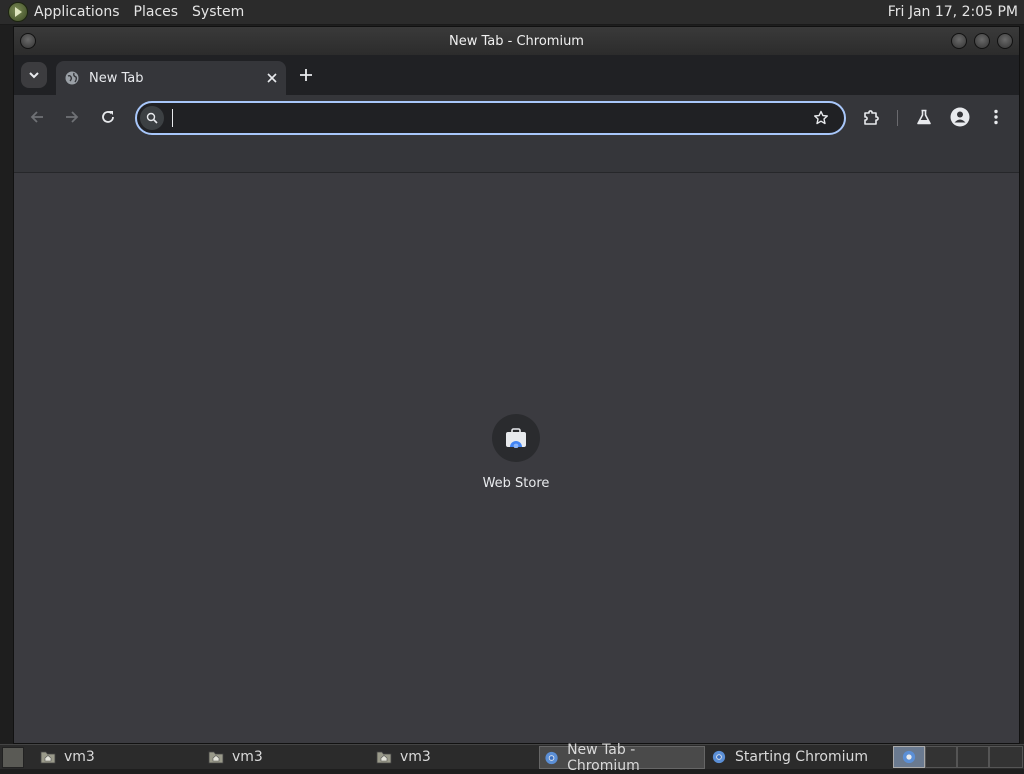 This screenshot has width=1024, height=774. Describe the element at coordinates (516, 75) in the screenshot. I see `tab-strip: New Tab` at that location.